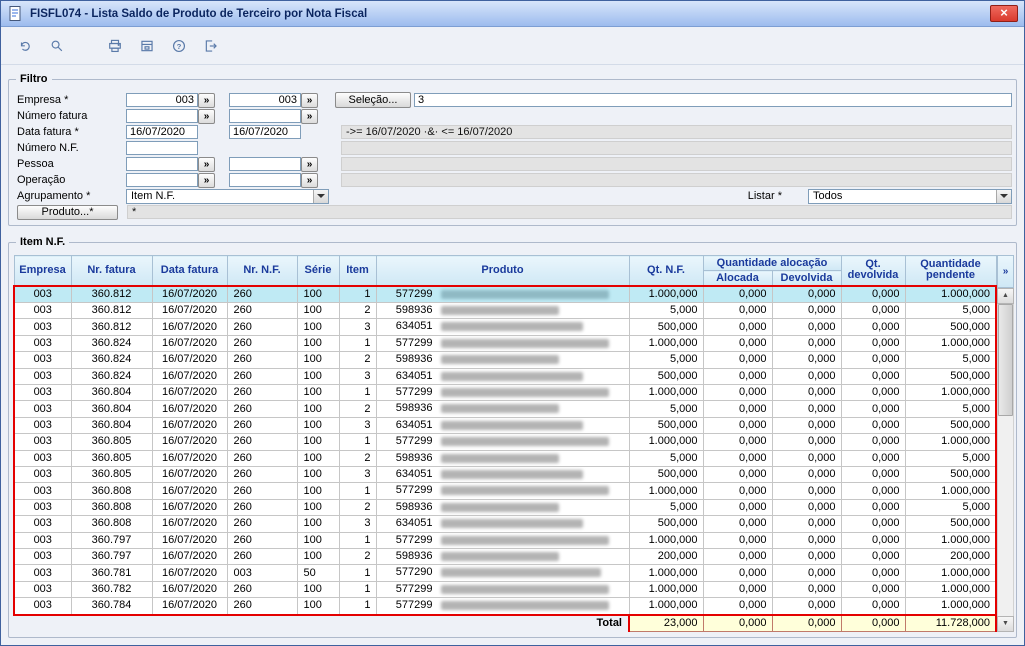  I want to click on data-fatura-to-input, so click(265, 132).